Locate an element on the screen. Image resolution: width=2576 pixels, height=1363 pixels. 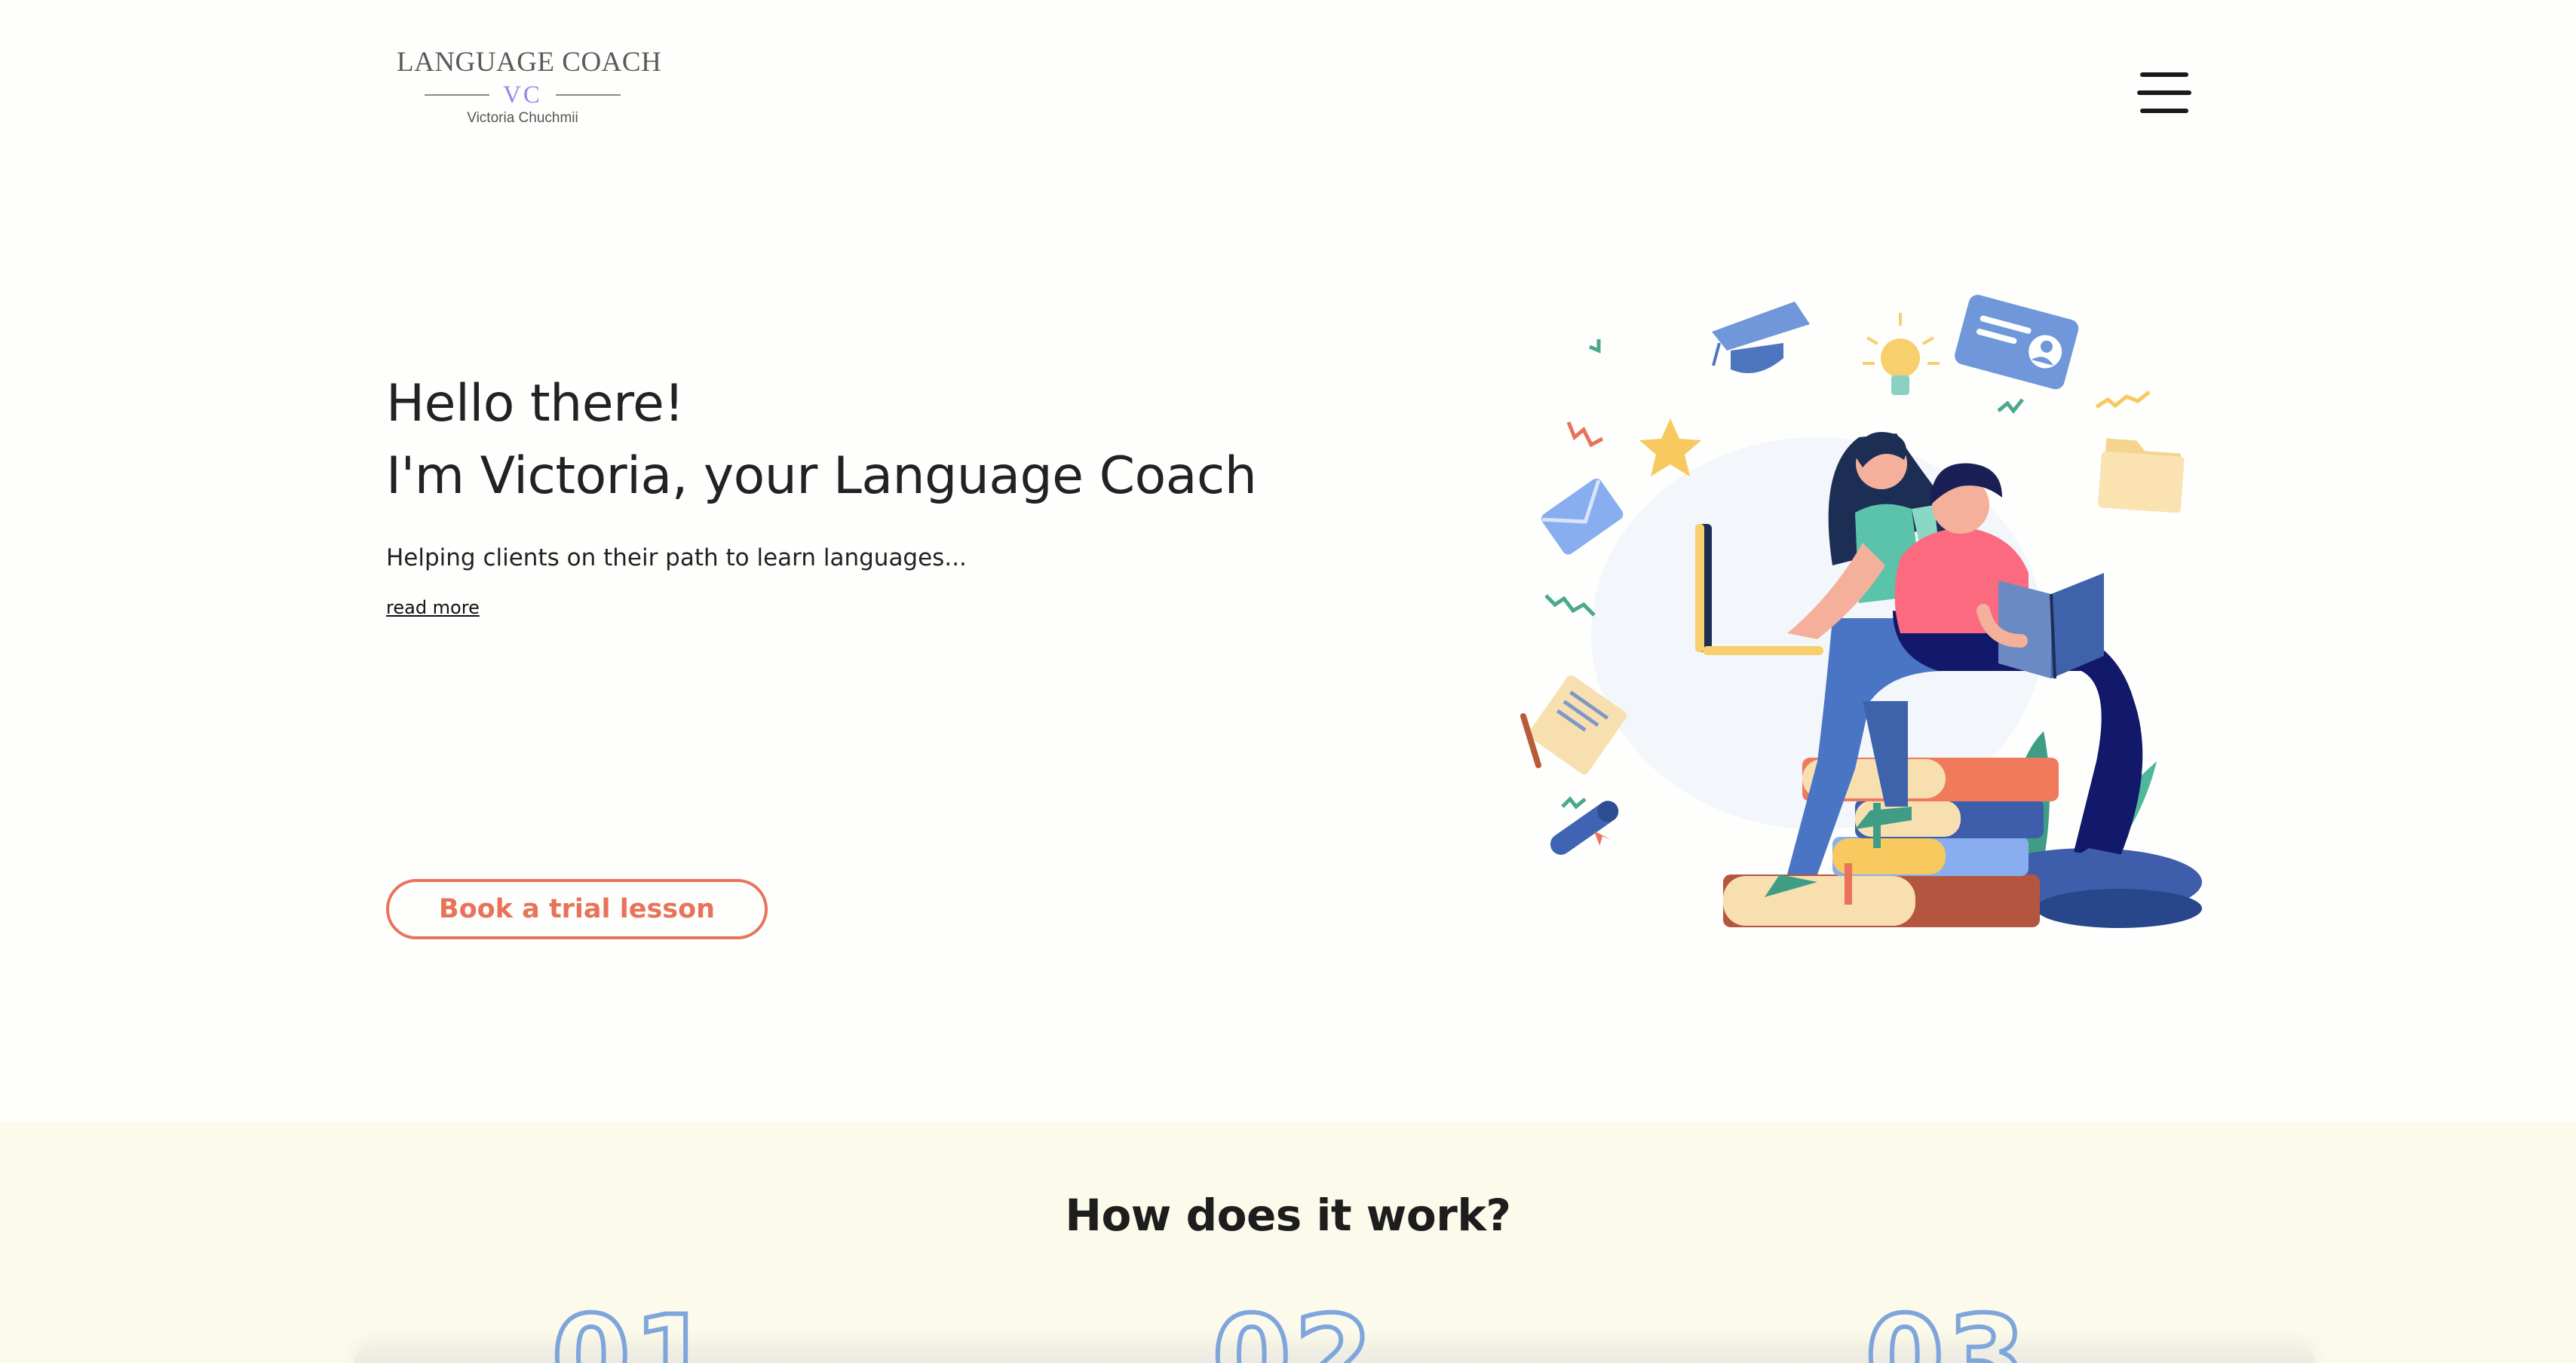
logo-owner-name: Victoria Chuchmii is located at coordinates (522, 118).